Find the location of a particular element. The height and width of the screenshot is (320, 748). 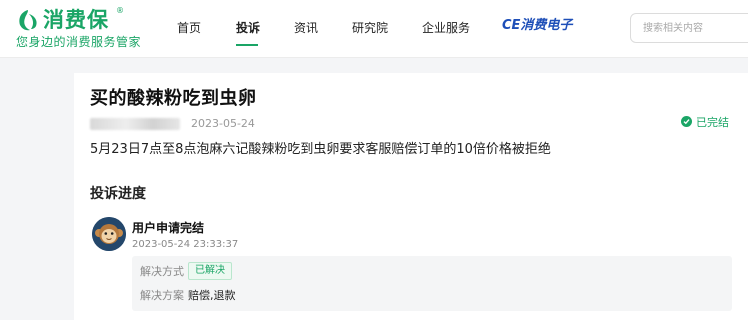

resolution-plan-label: 解决方案 is located at coordinates (162, 295).